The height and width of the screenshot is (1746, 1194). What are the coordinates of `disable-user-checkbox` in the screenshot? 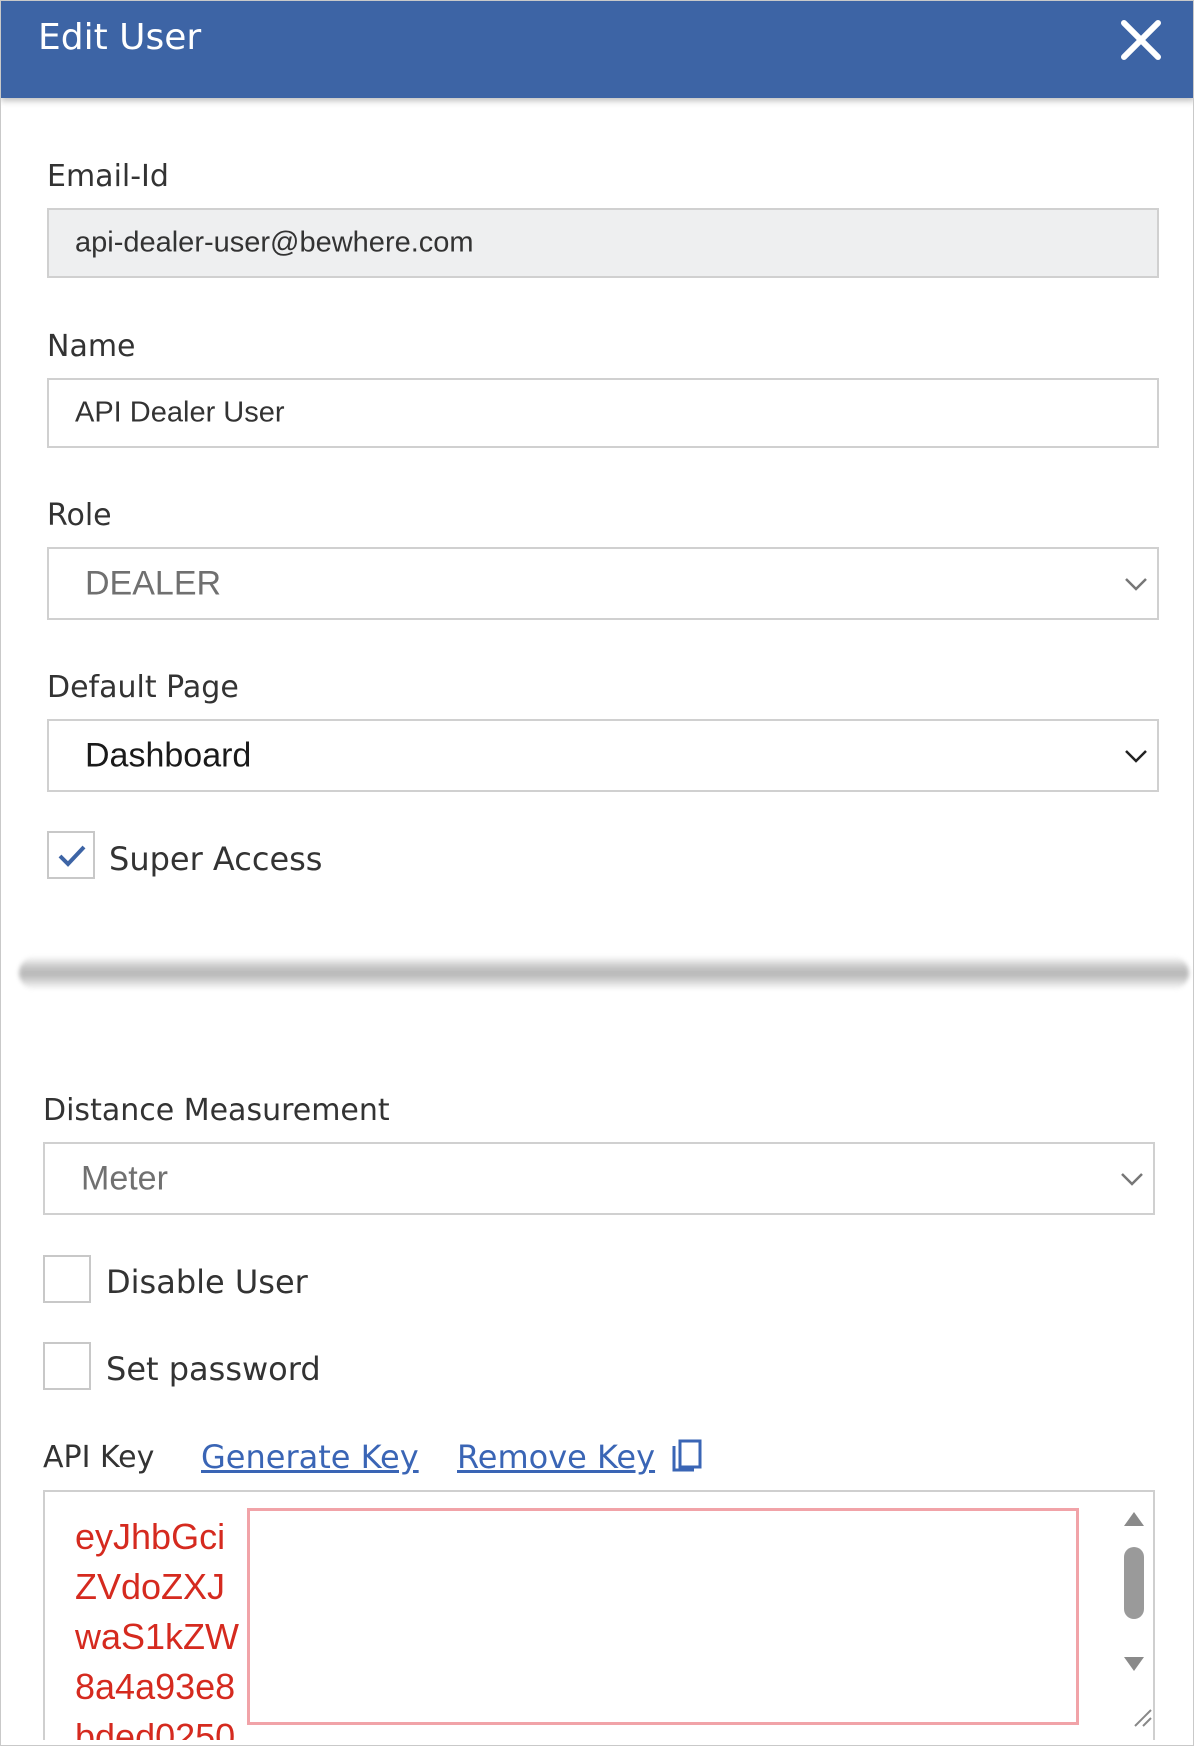 It's located at (67, 1279).